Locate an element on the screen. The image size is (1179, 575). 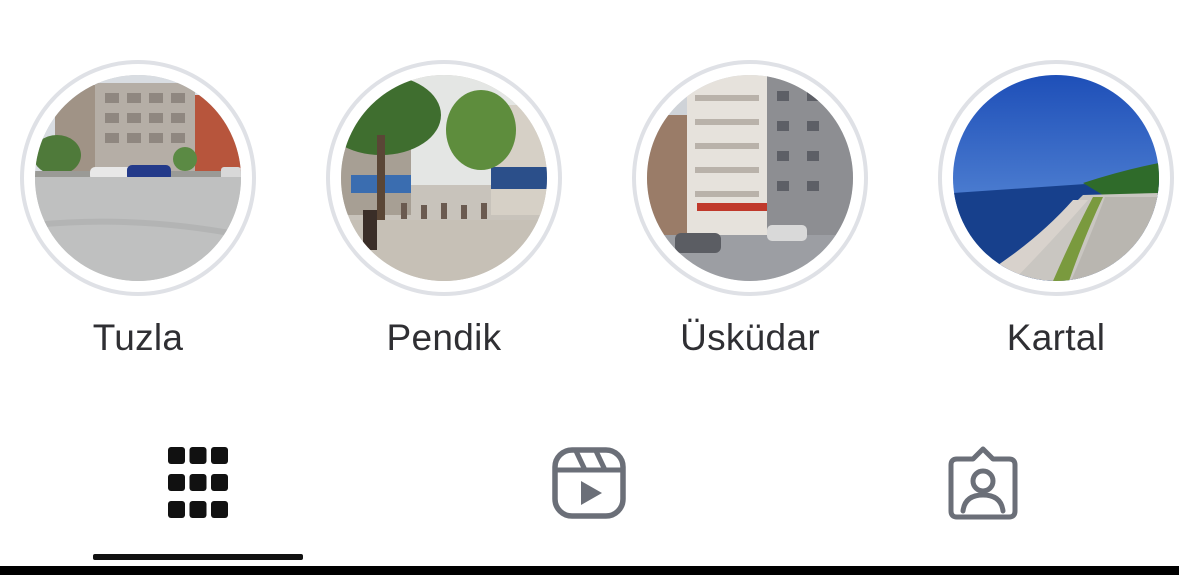
highlight-kartal: Kartal is located at coordinates (1055, 210).